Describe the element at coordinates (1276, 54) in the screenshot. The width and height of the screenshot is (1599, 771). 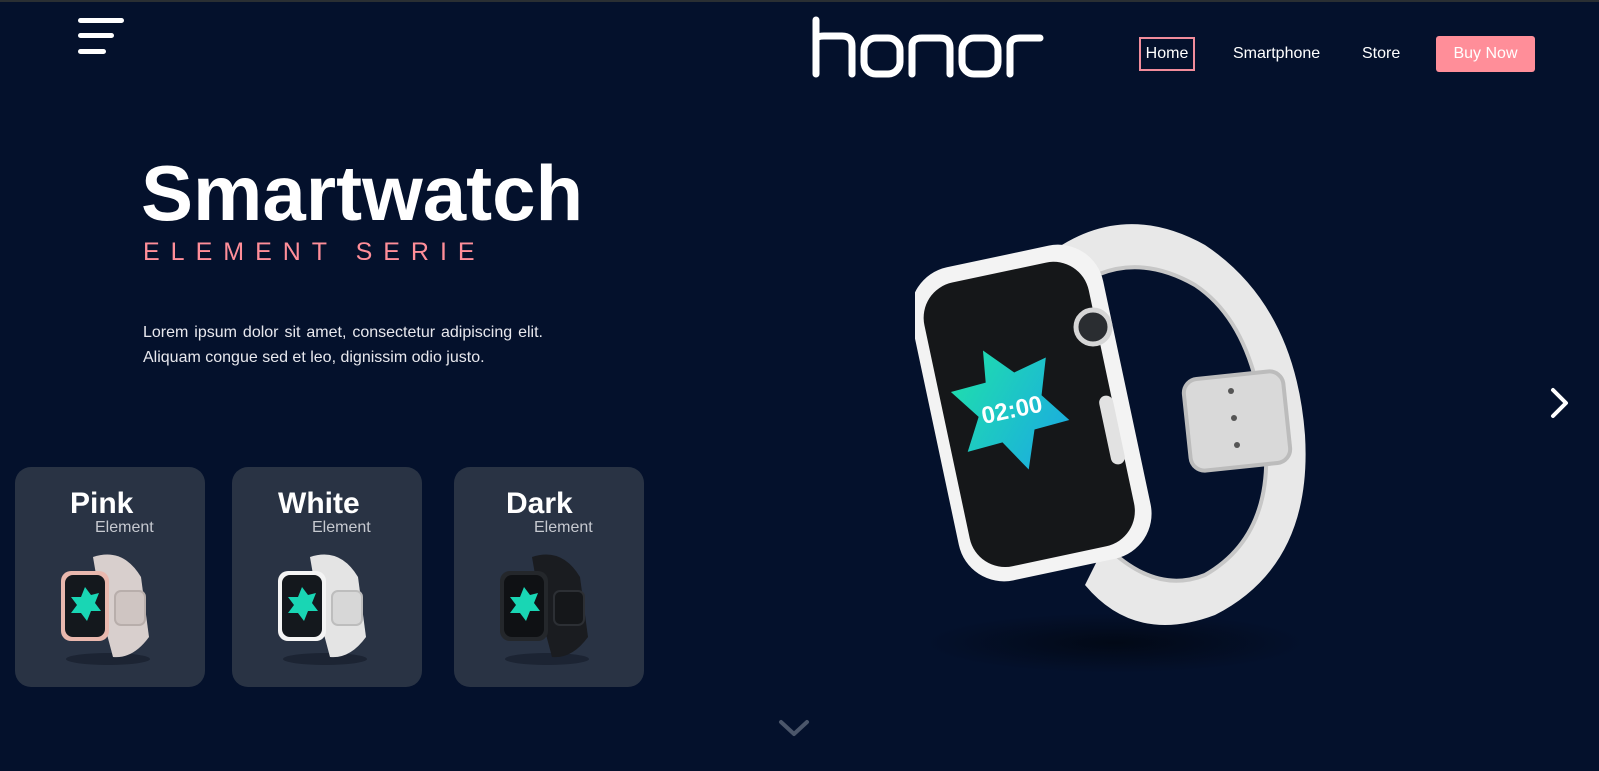
I see `nav-smartphone: Smartphone` at that location.